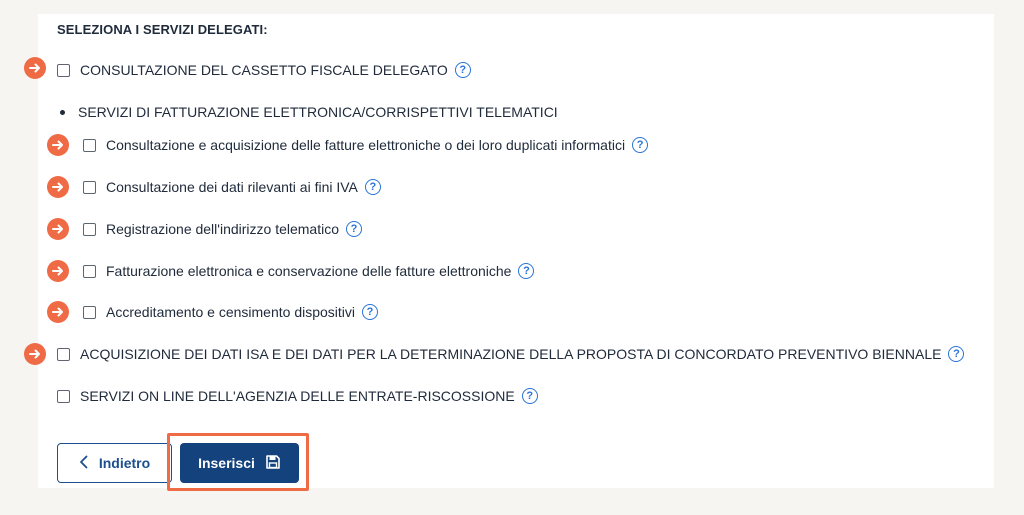 The image size is (1024, 515). I want to click on checkbox-indirizzo-telematico, so click(89, 229).